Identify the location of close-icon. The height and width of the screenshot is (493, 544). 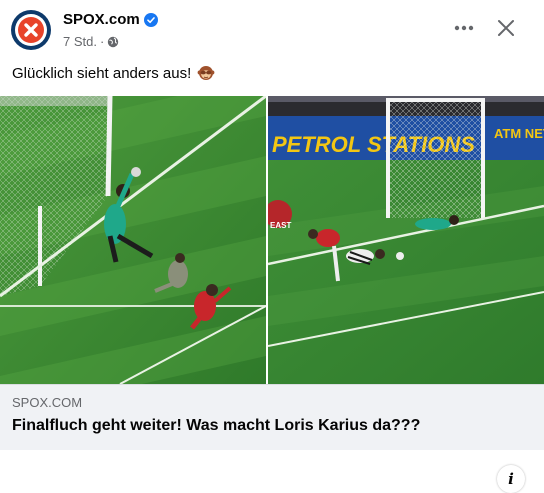
(506, 28).